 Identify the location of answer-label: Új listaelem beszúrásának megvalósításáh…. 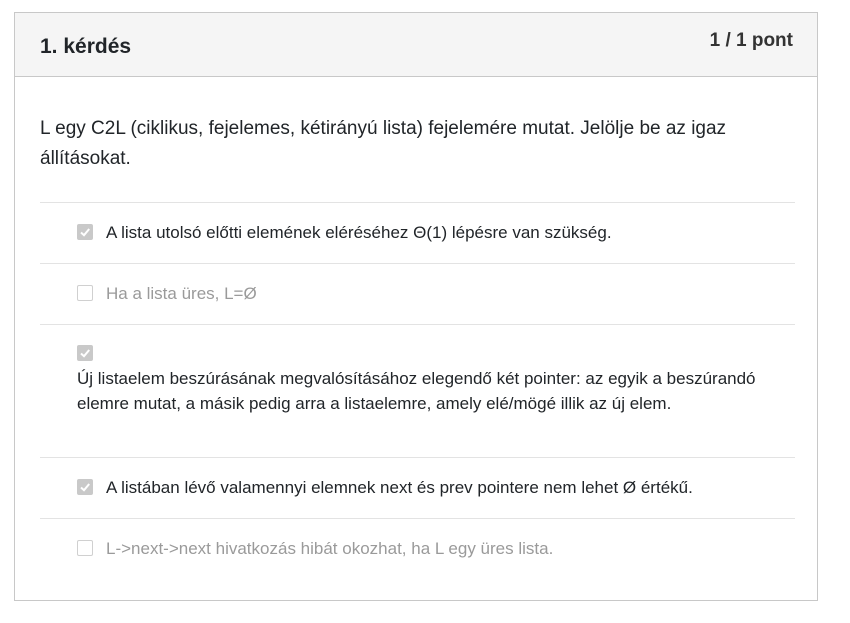
(416, 391).